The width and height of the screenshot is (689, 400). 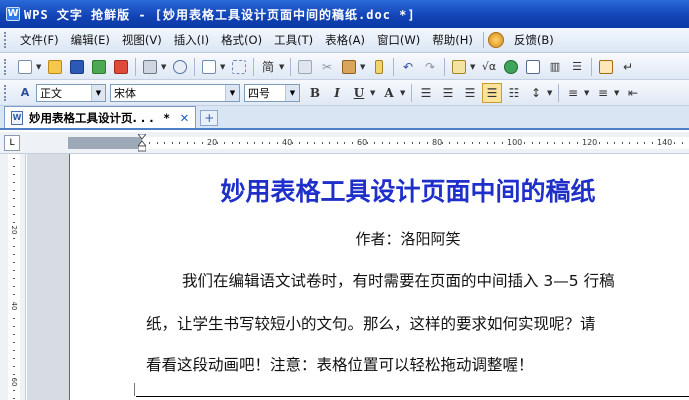 What do you see at coordinates (448, 93) in the screenshot?
I see `align-center-button: ☰` at bounding box center [448, 93].